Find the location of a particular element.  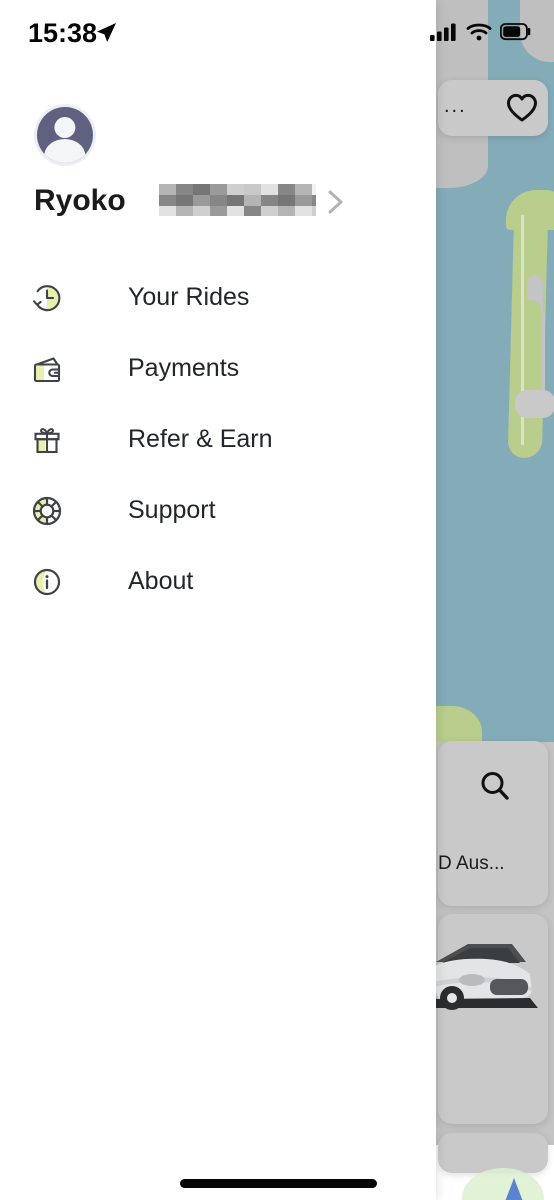

wifi-icon is located at coordinates (479, 34).